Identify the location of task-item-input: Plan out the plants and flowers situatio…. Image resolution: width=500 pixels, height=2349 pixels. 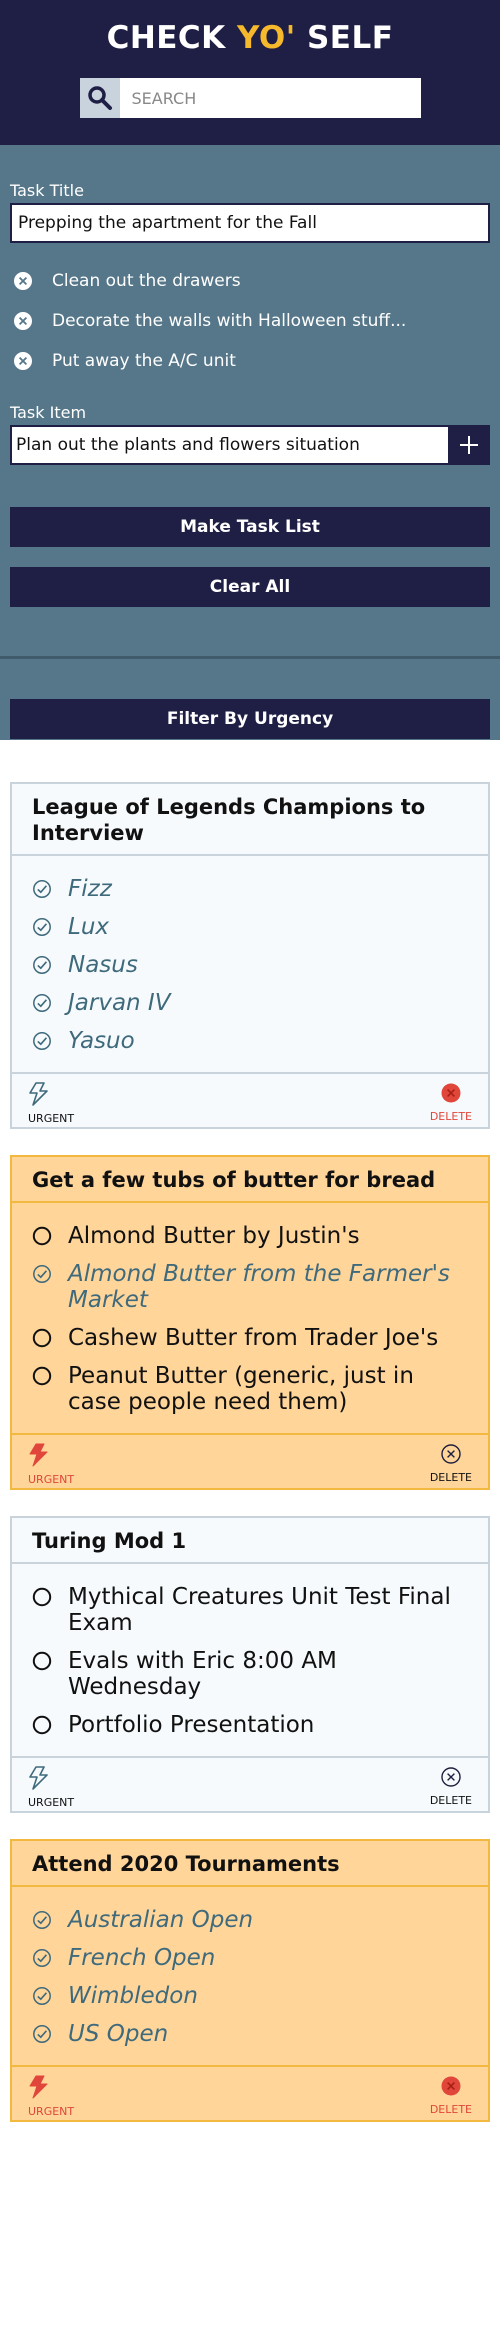
(229, 445).